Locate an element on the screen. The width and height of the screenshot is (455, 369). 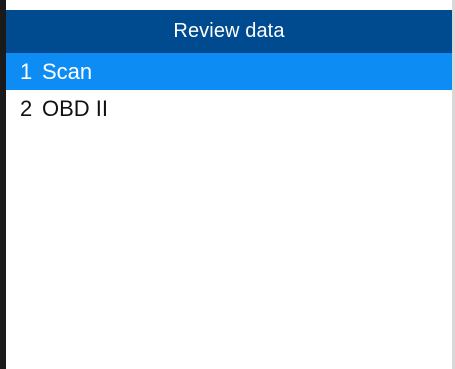
page-title: Review data is located at coordinates (229, 31).